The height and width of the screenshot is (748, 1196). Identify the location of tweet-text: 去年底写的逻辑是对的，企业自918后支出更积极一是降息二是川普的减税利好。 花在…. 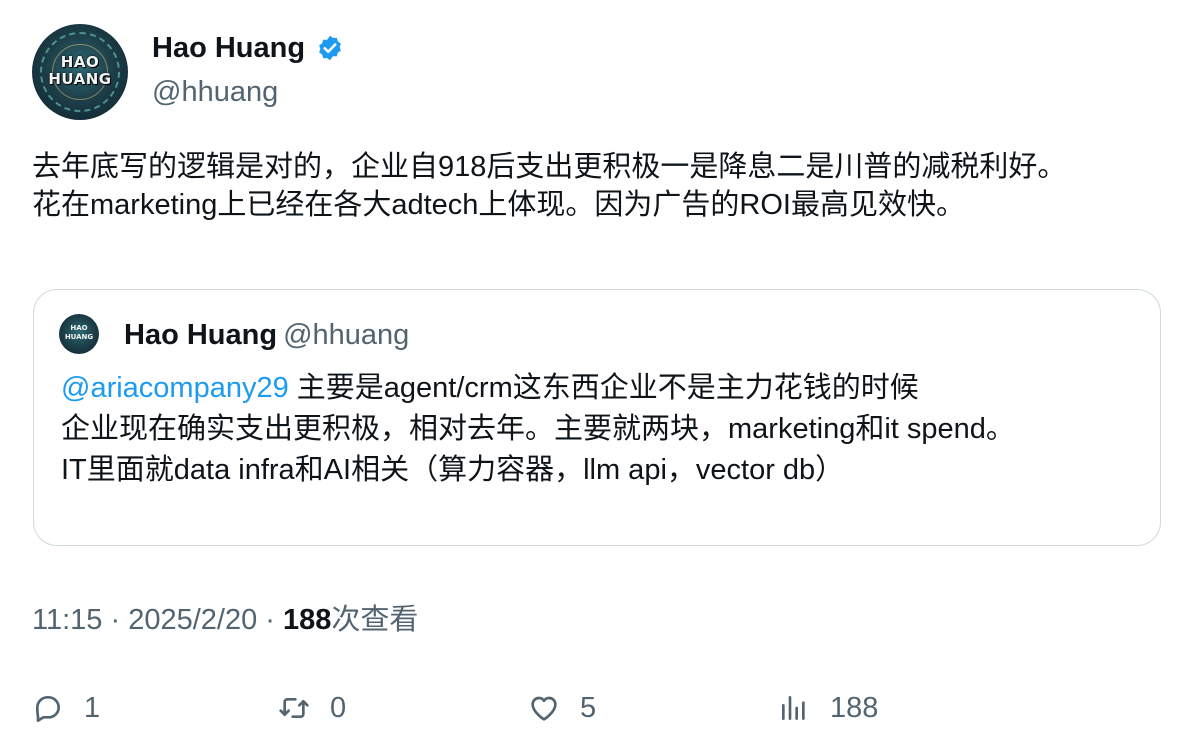
(592, 186).